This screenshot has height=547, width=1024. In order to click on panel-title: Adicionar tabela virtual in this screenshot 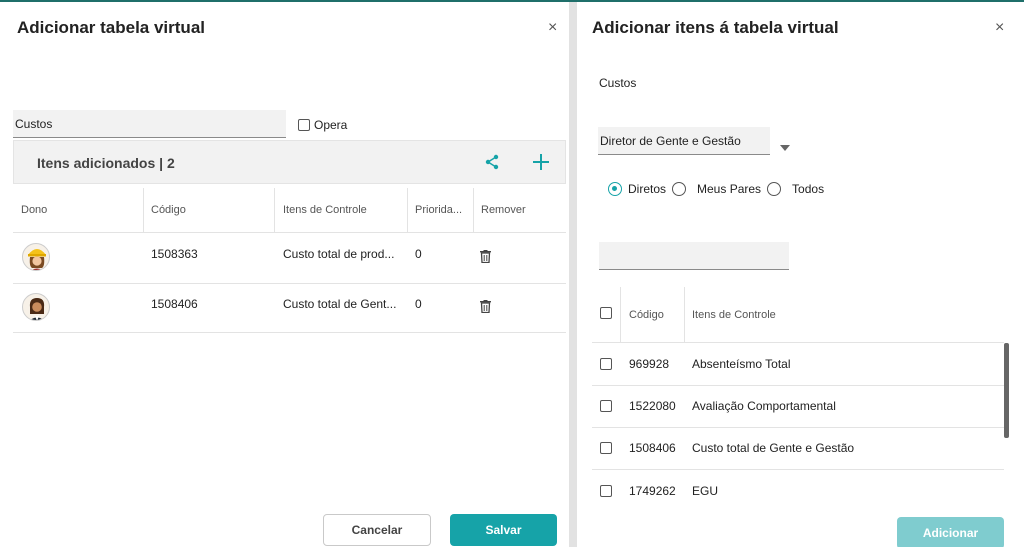, I will do `click(111, 27)`.